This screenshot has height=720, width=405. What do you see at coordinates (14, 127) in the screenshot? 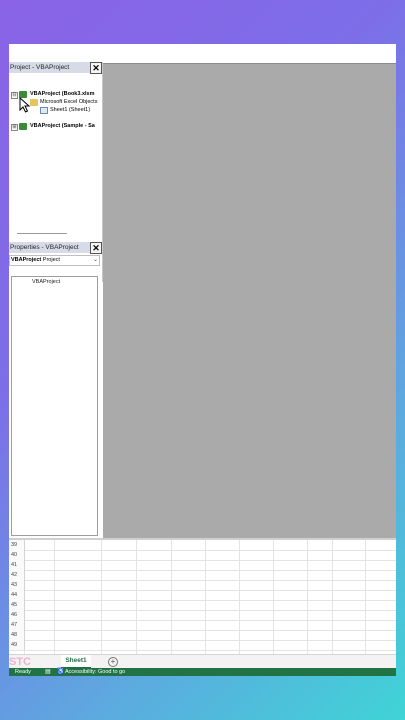
I see `expand-icon: ⊞` at bounding box center [14, 127].